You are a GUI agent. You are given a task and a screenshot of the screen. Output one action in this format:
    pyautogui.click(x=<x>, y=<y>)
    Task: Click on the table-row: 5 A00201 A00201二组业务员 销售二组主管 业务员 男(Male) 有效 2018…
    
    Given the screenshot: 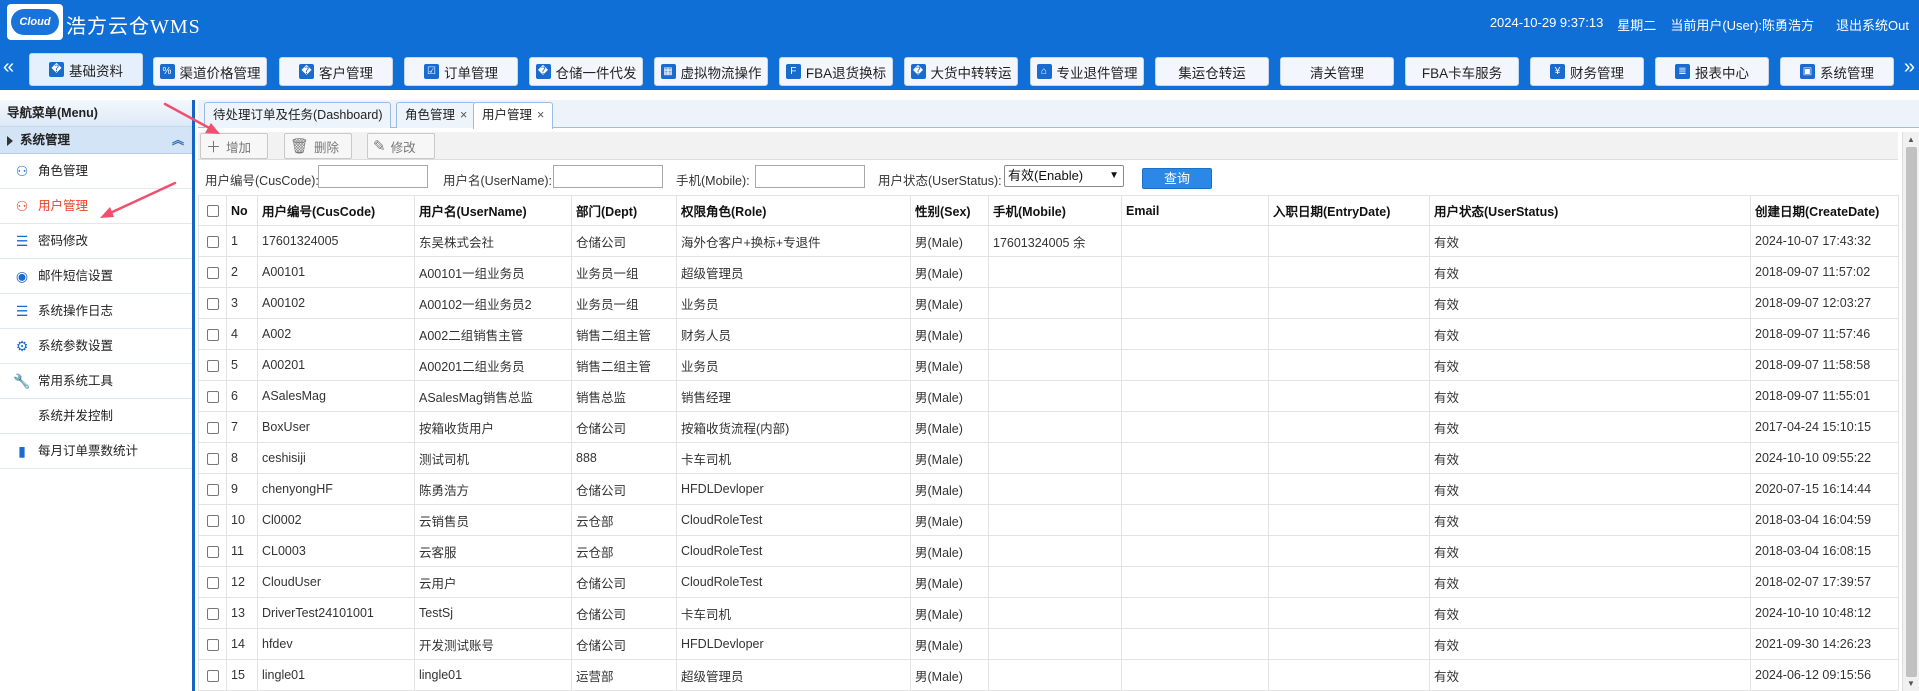 What is the action you would take?
    pyautogui.click(x=1048, y=365)
    